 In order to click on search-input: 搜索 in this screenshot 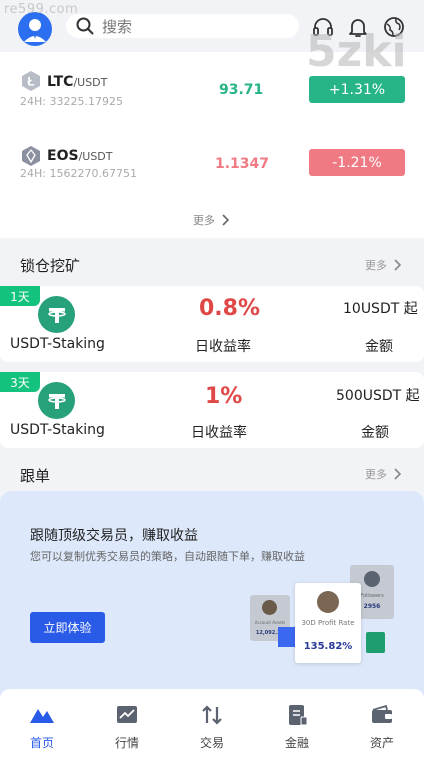, I will do `click(182, 26)`.